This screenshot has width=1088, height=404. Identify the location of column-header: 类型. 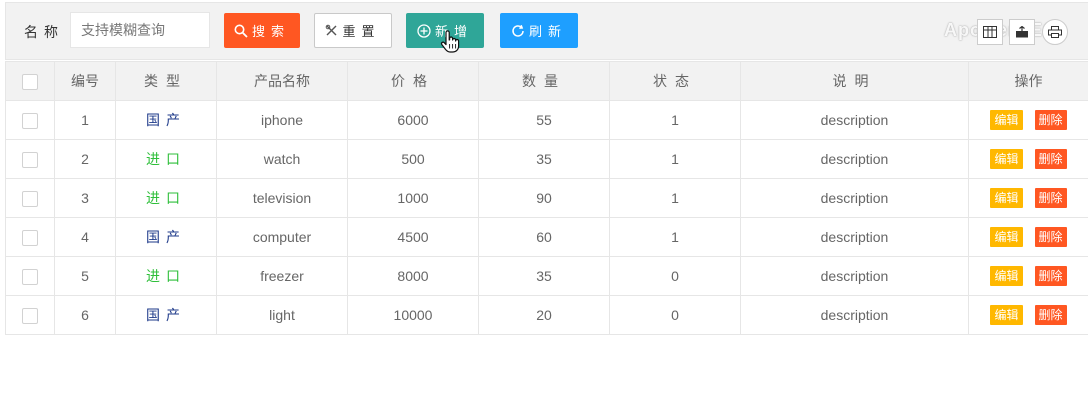
(166, 81).